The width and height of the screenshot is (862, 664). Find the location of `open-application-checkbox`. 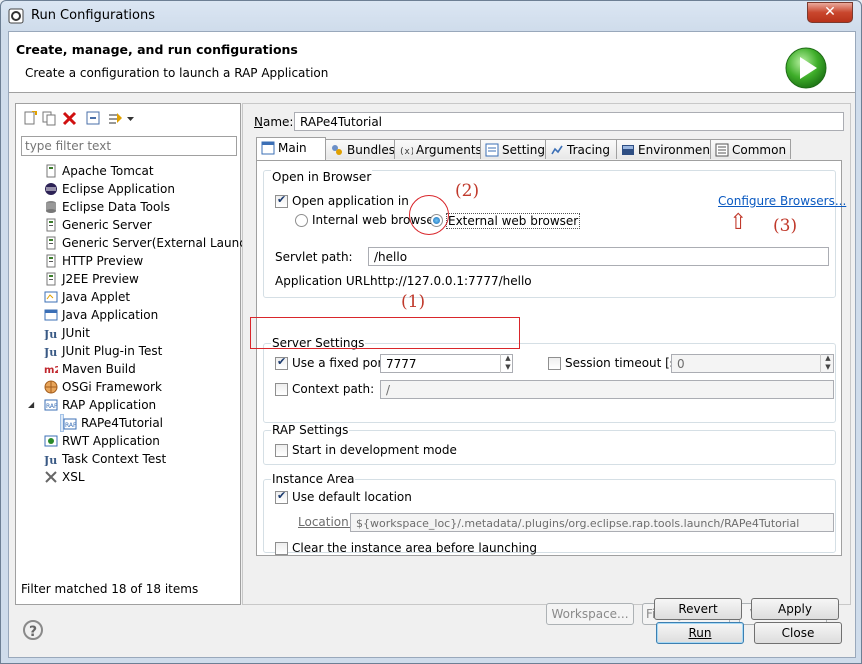

open-application-checkbox is located at coordinates (281, 200).